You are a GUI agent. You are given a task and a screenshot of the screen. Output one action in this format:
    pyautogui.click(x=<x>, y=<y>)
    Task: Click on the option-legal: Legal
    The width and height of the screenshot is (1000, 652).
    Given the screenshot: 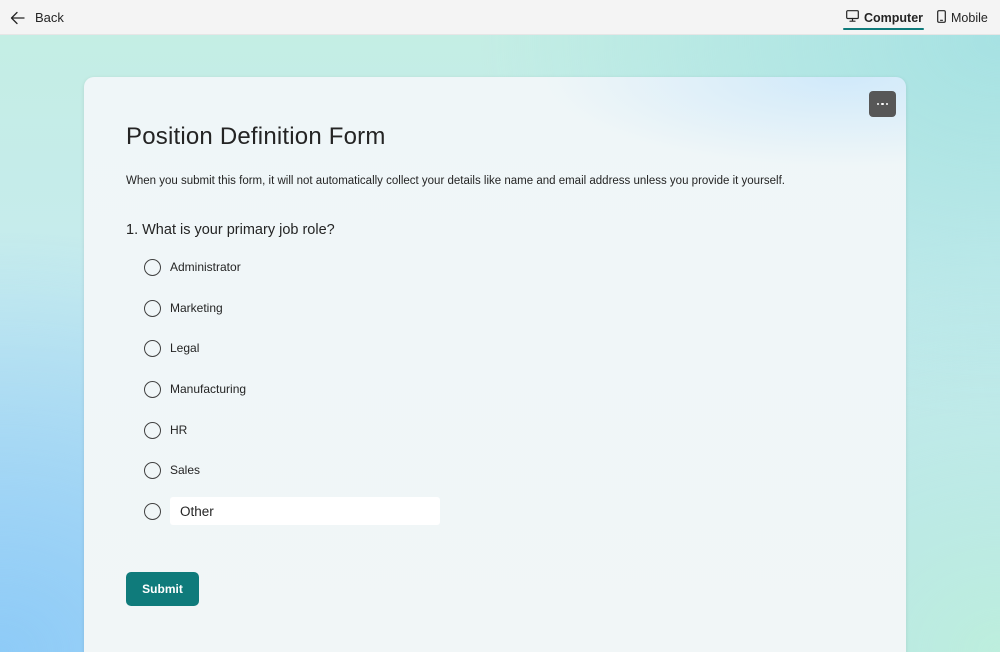 What is the action you would take?
    pyautogui.click(x=304, y=348)
    